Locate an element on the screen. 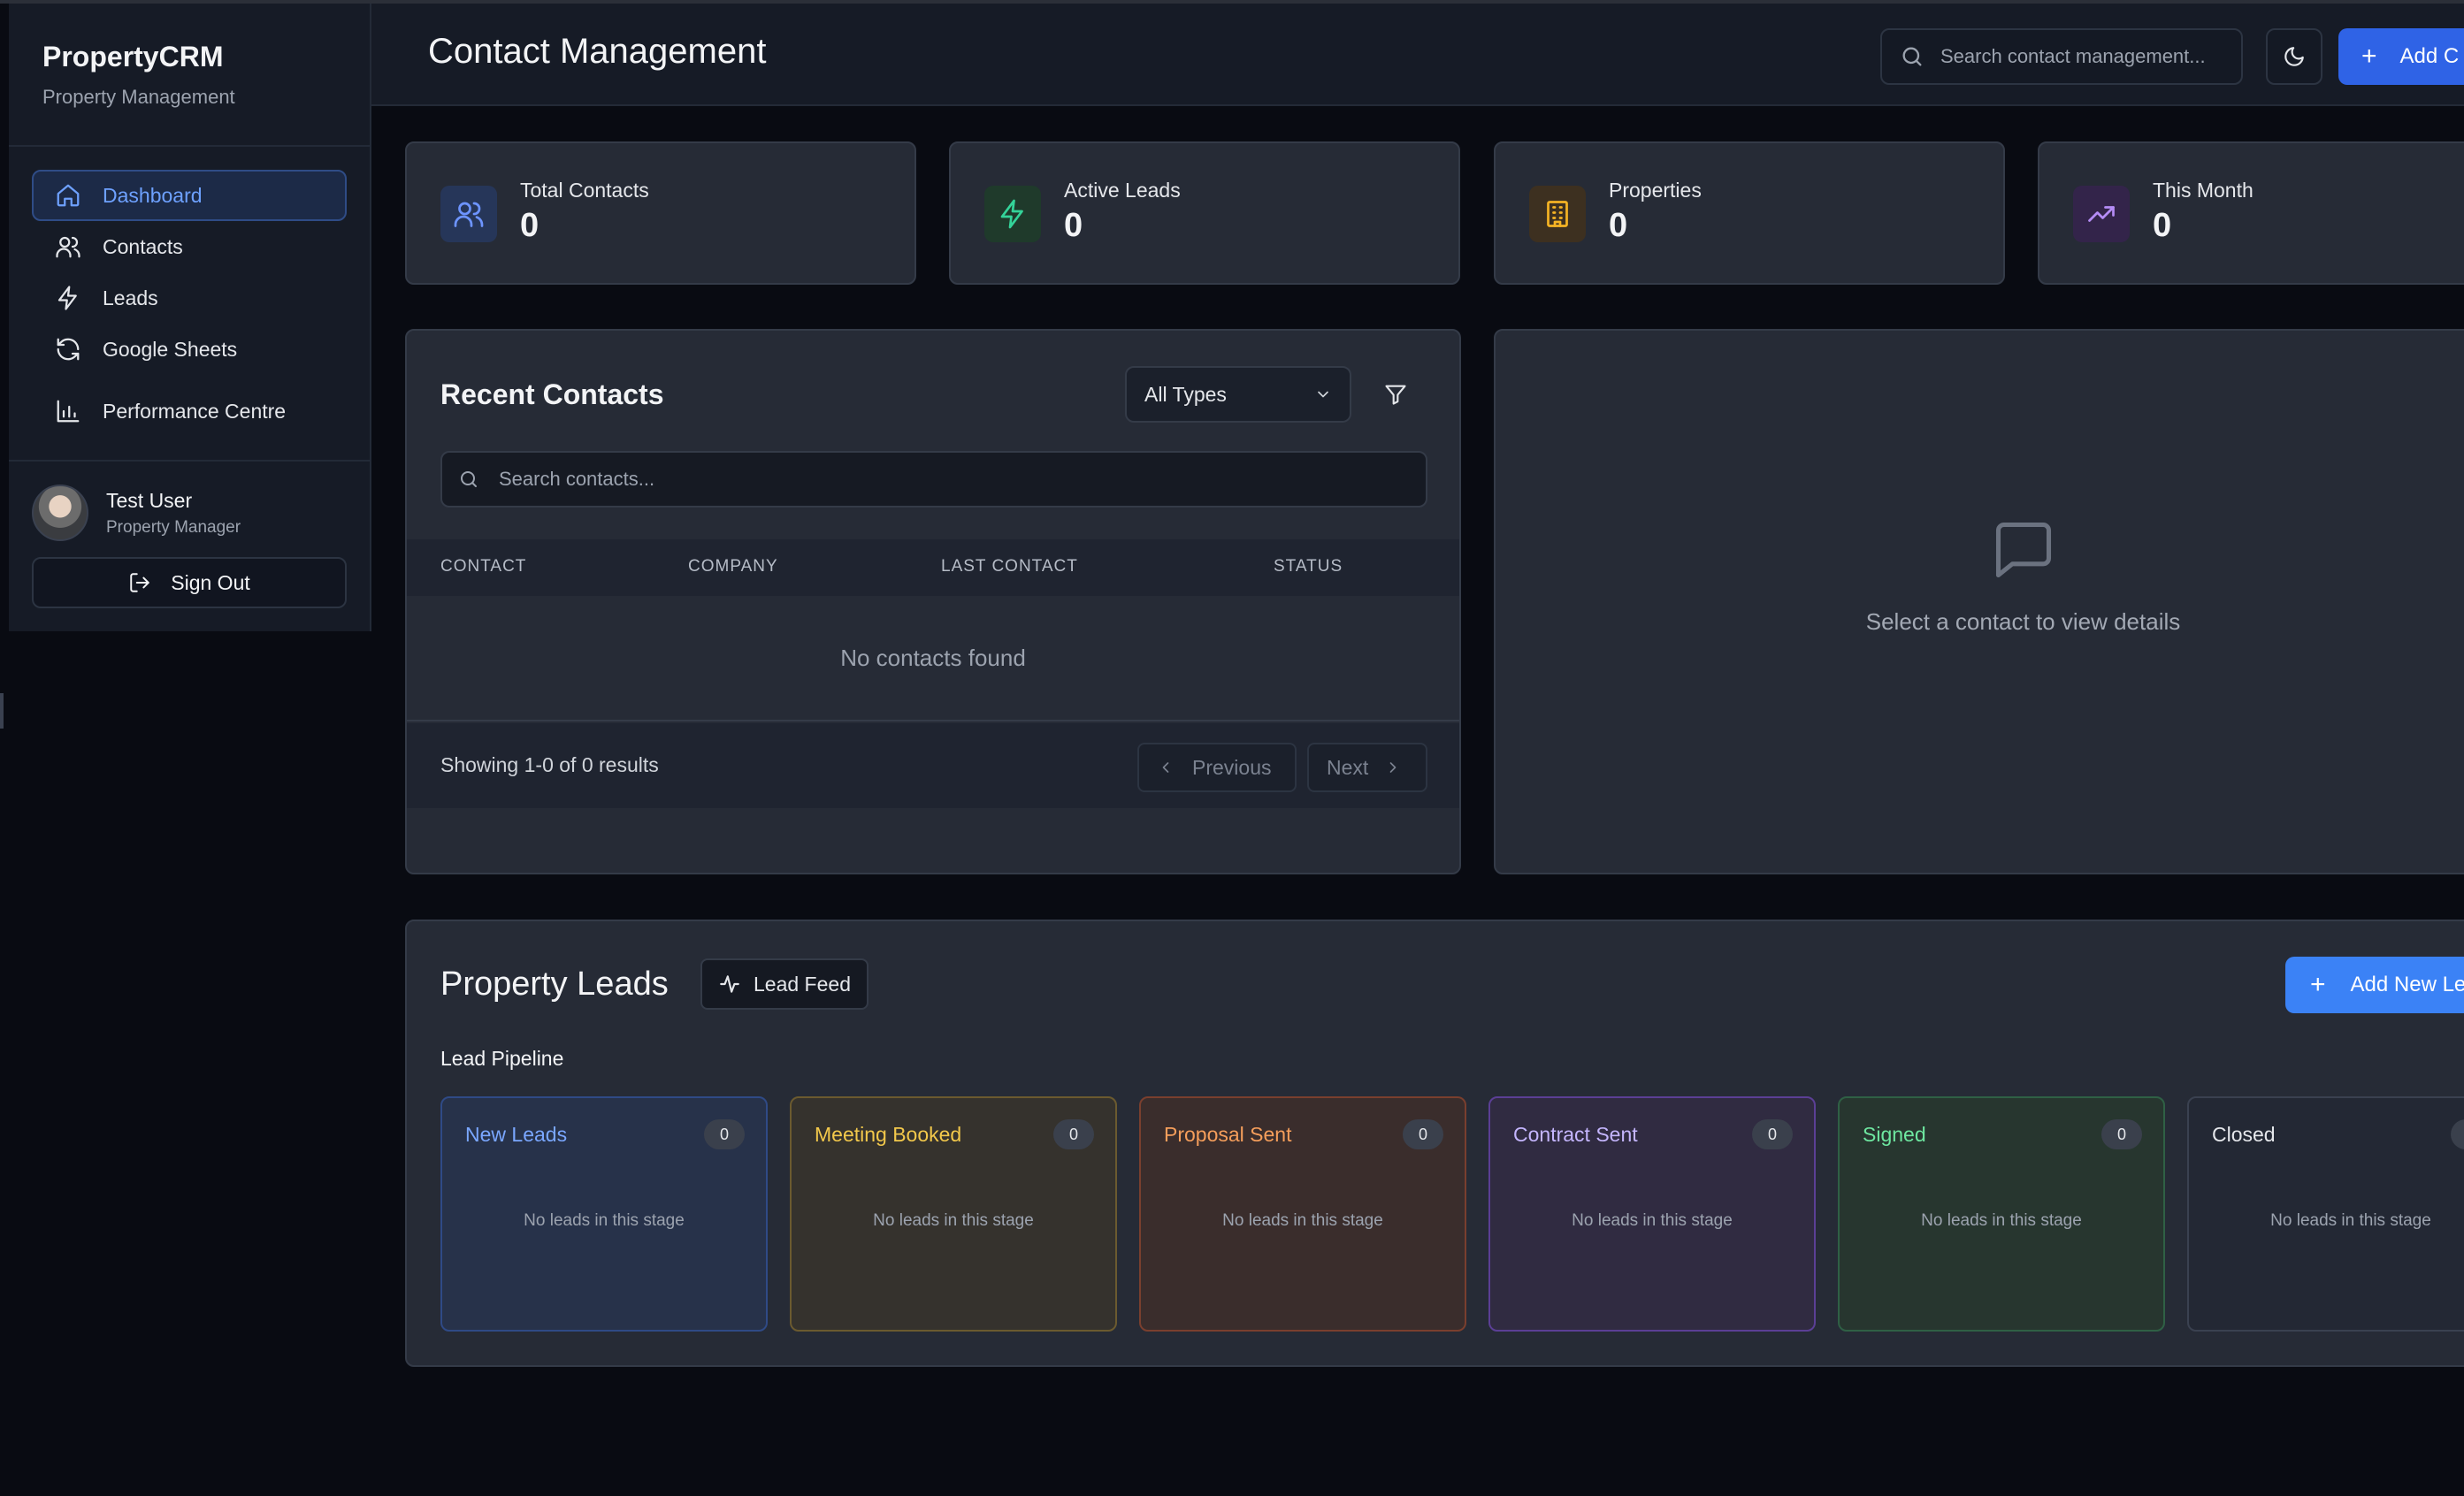 The image size is (2464, 1496). building-icon is located at coordinates (1557, 214).